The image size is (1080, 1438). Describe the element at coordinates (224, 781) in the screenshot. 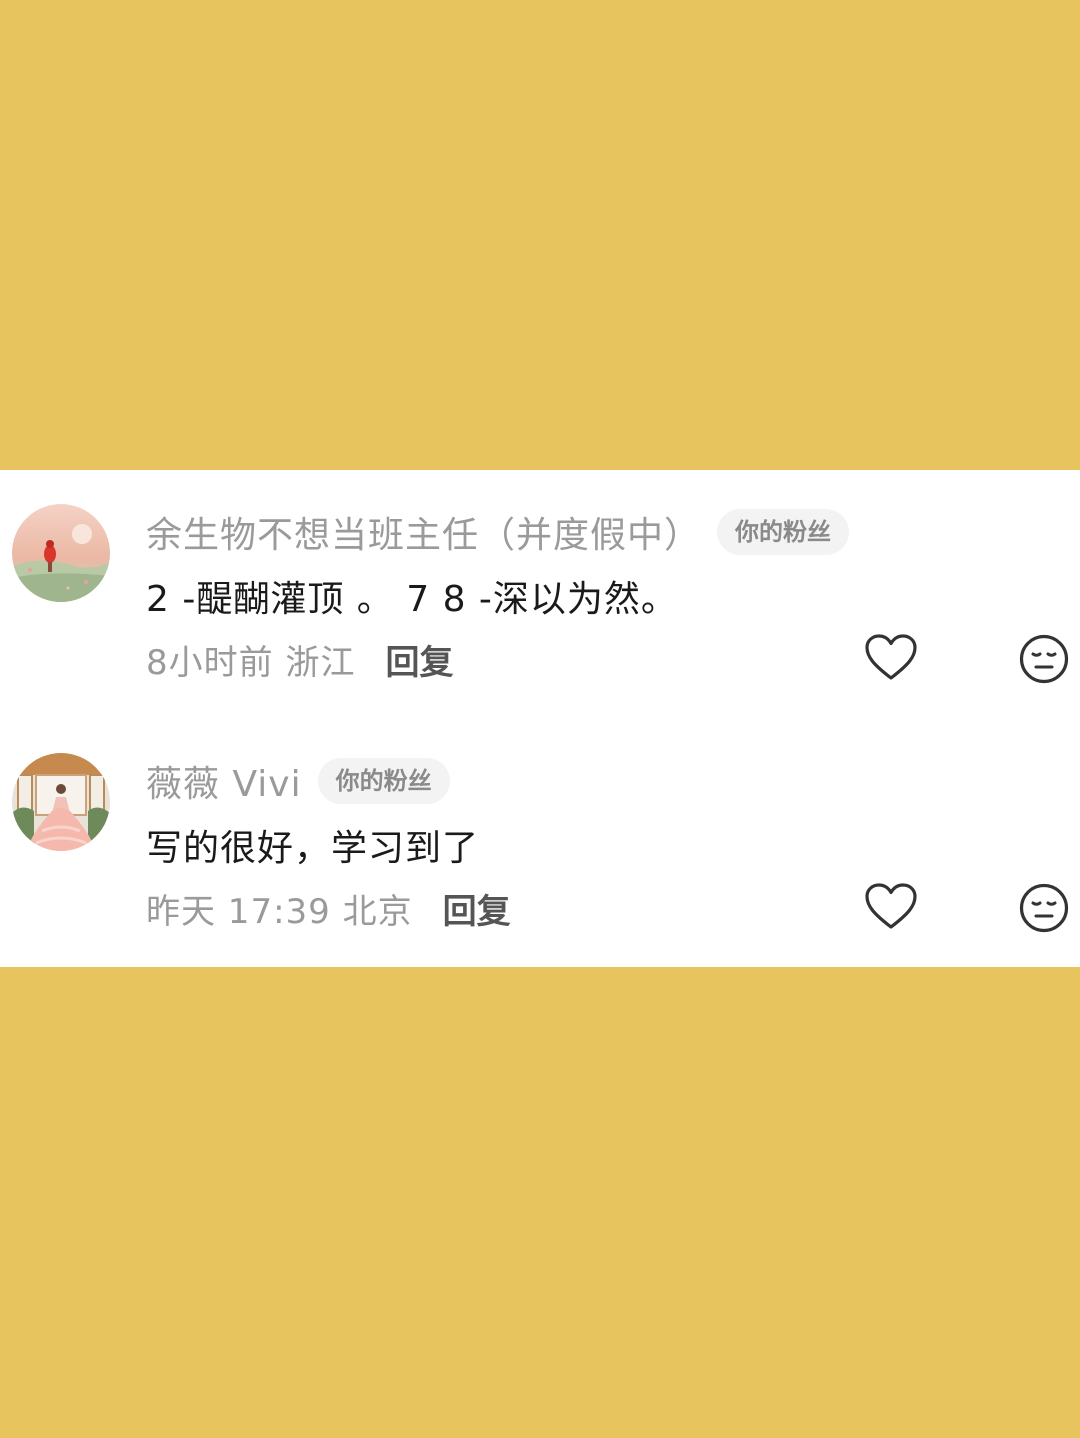

I see `username: 薇薇 Vivi` at that location.